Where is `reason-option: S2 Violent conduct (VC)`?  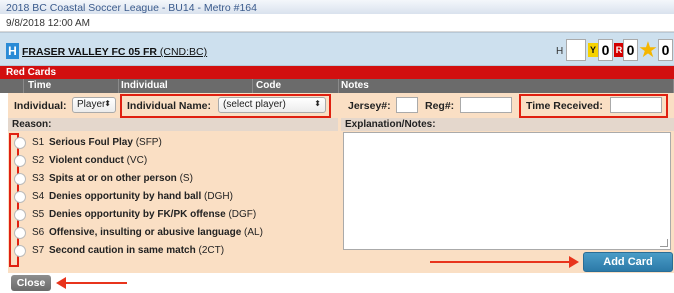 reason-option: S2 Violent conduct (VC) is located at coordinates (174, 161).